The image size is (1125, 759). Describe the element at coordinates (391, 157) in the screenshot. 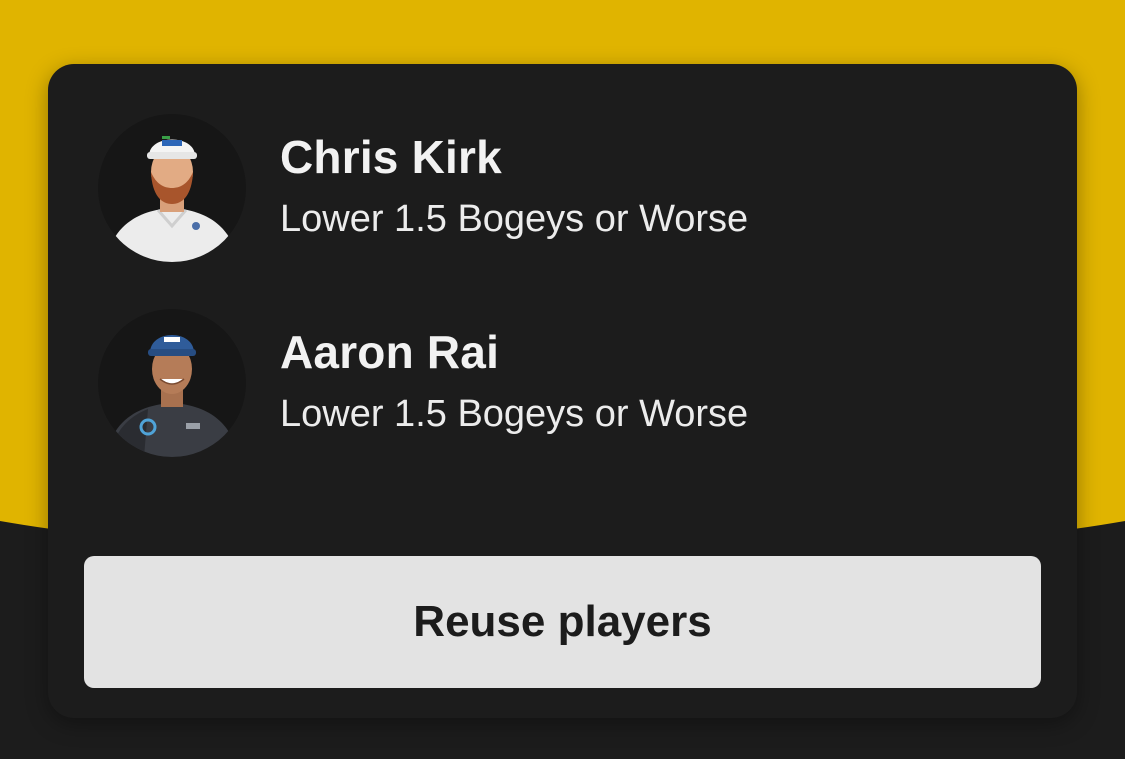

I see `player-name: Chris Kirk` at that location.